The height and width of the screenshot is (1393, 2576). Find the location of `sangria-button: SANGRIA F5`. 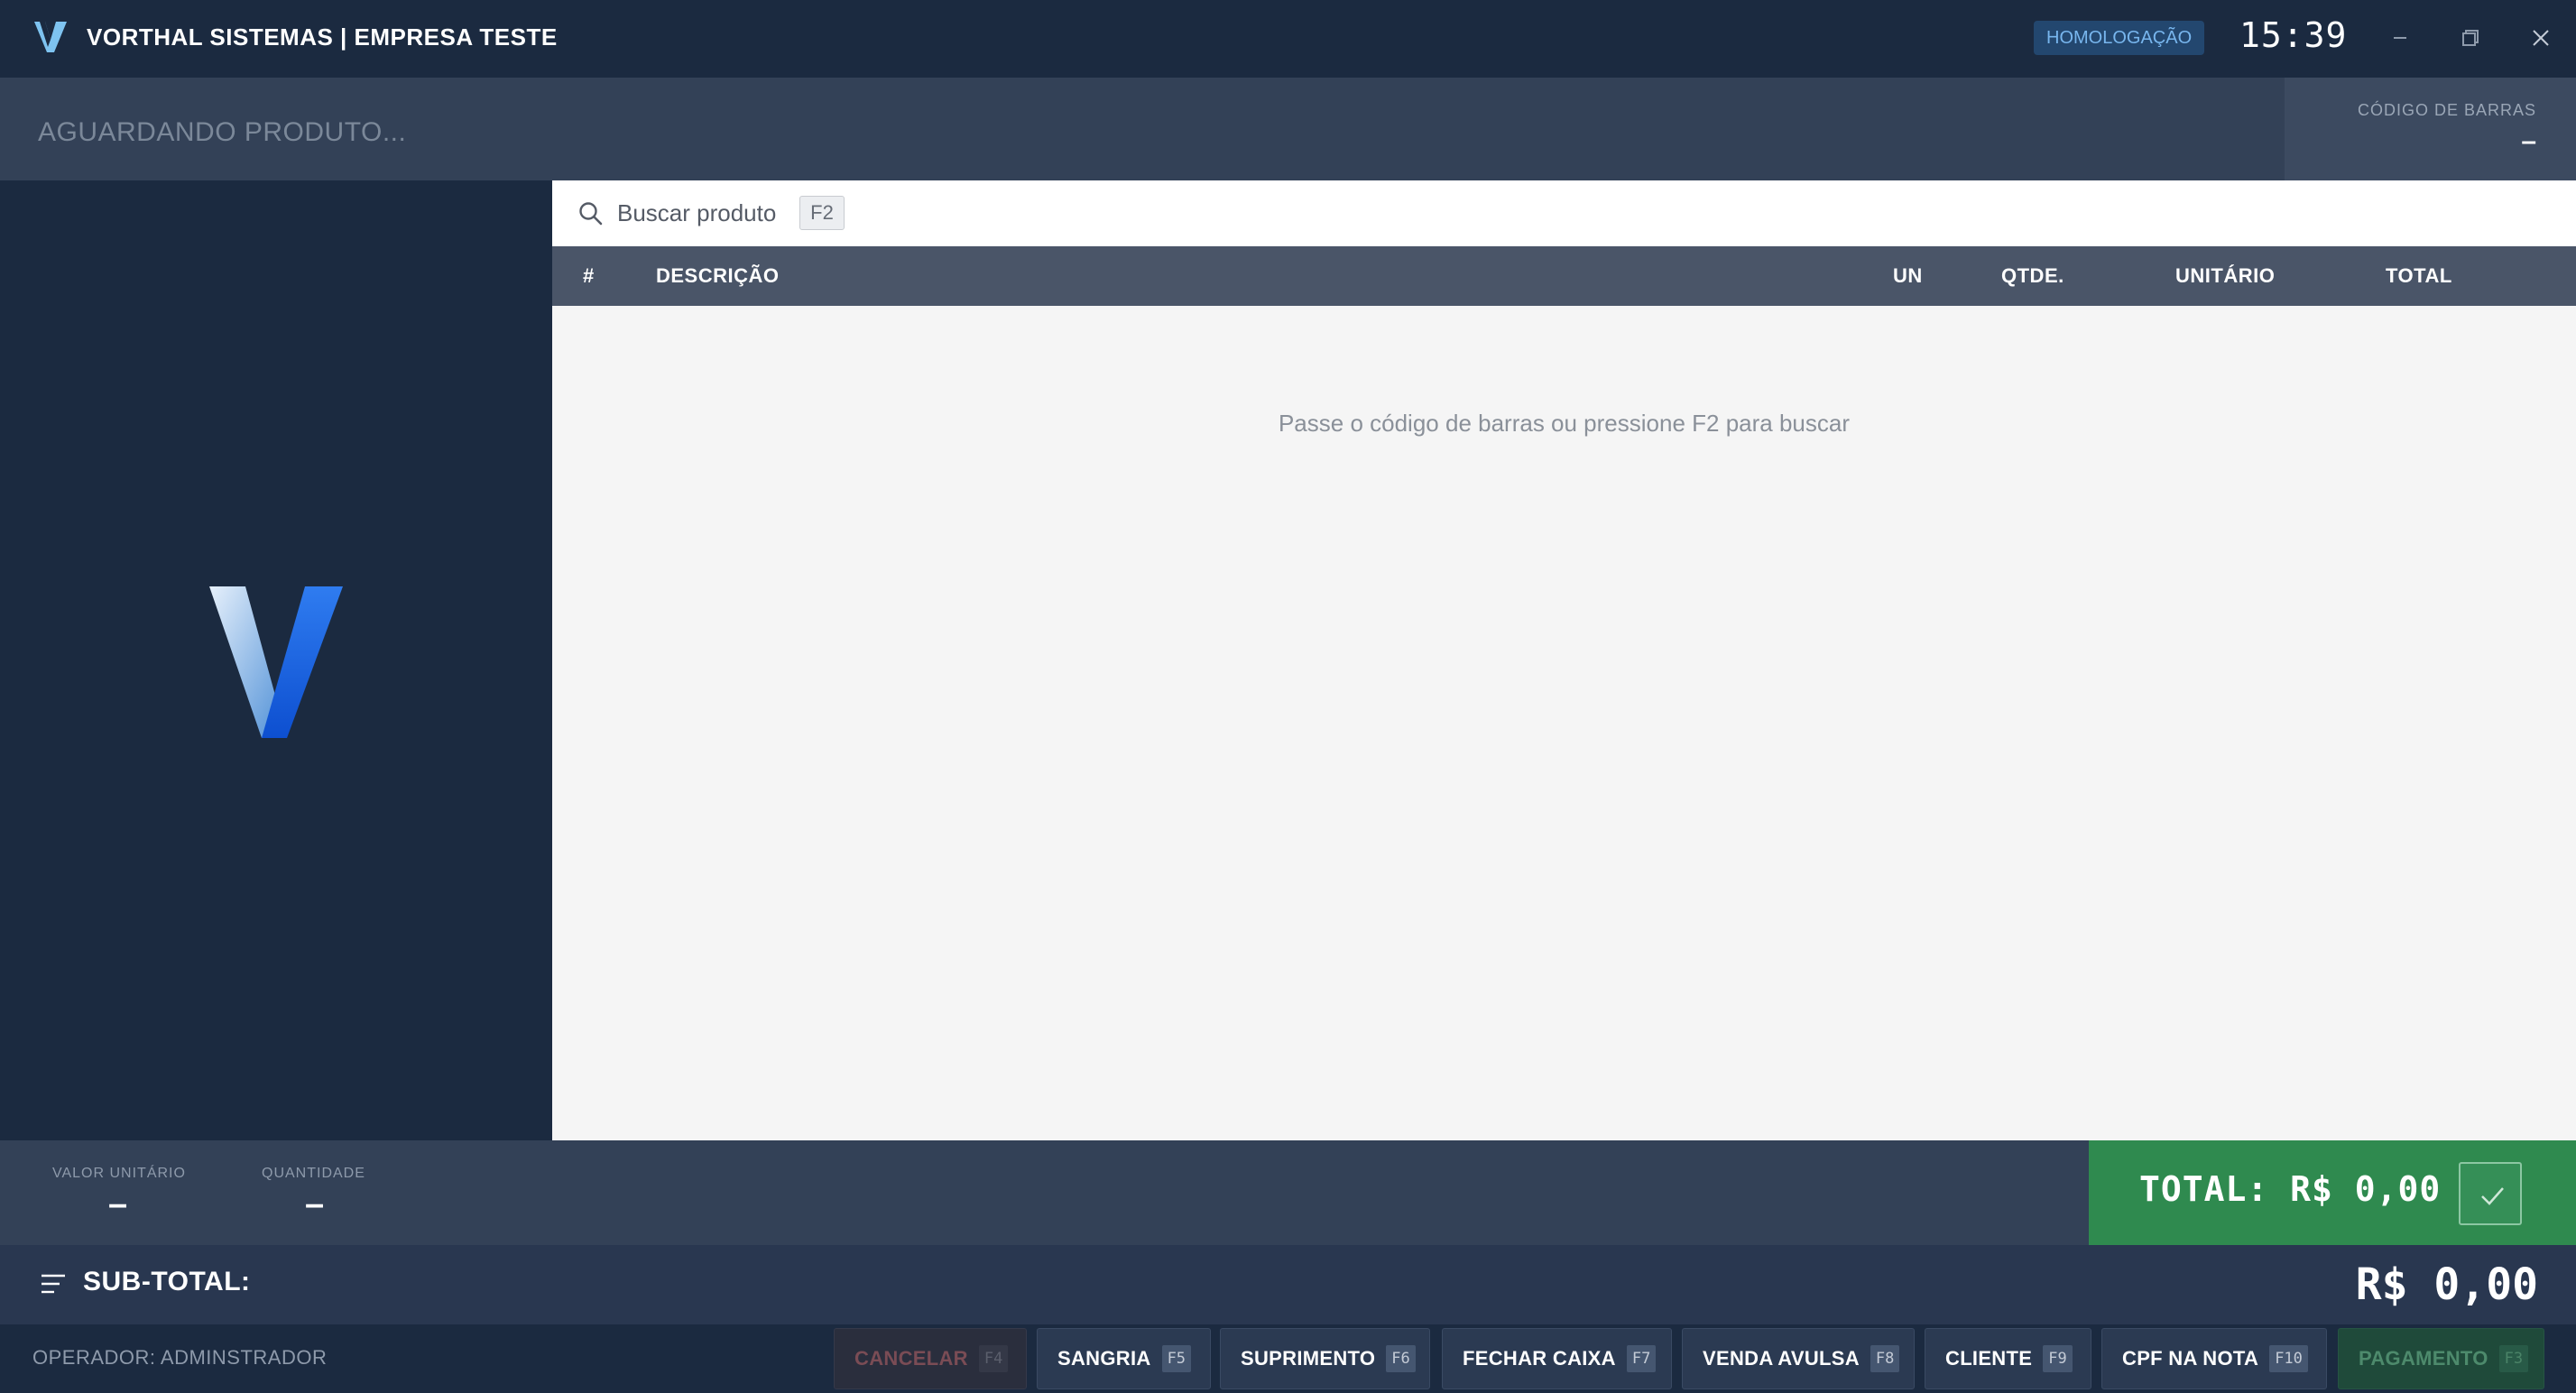

sangria-button: SANGRIA F5 is located at coordinates (1124, 1358).